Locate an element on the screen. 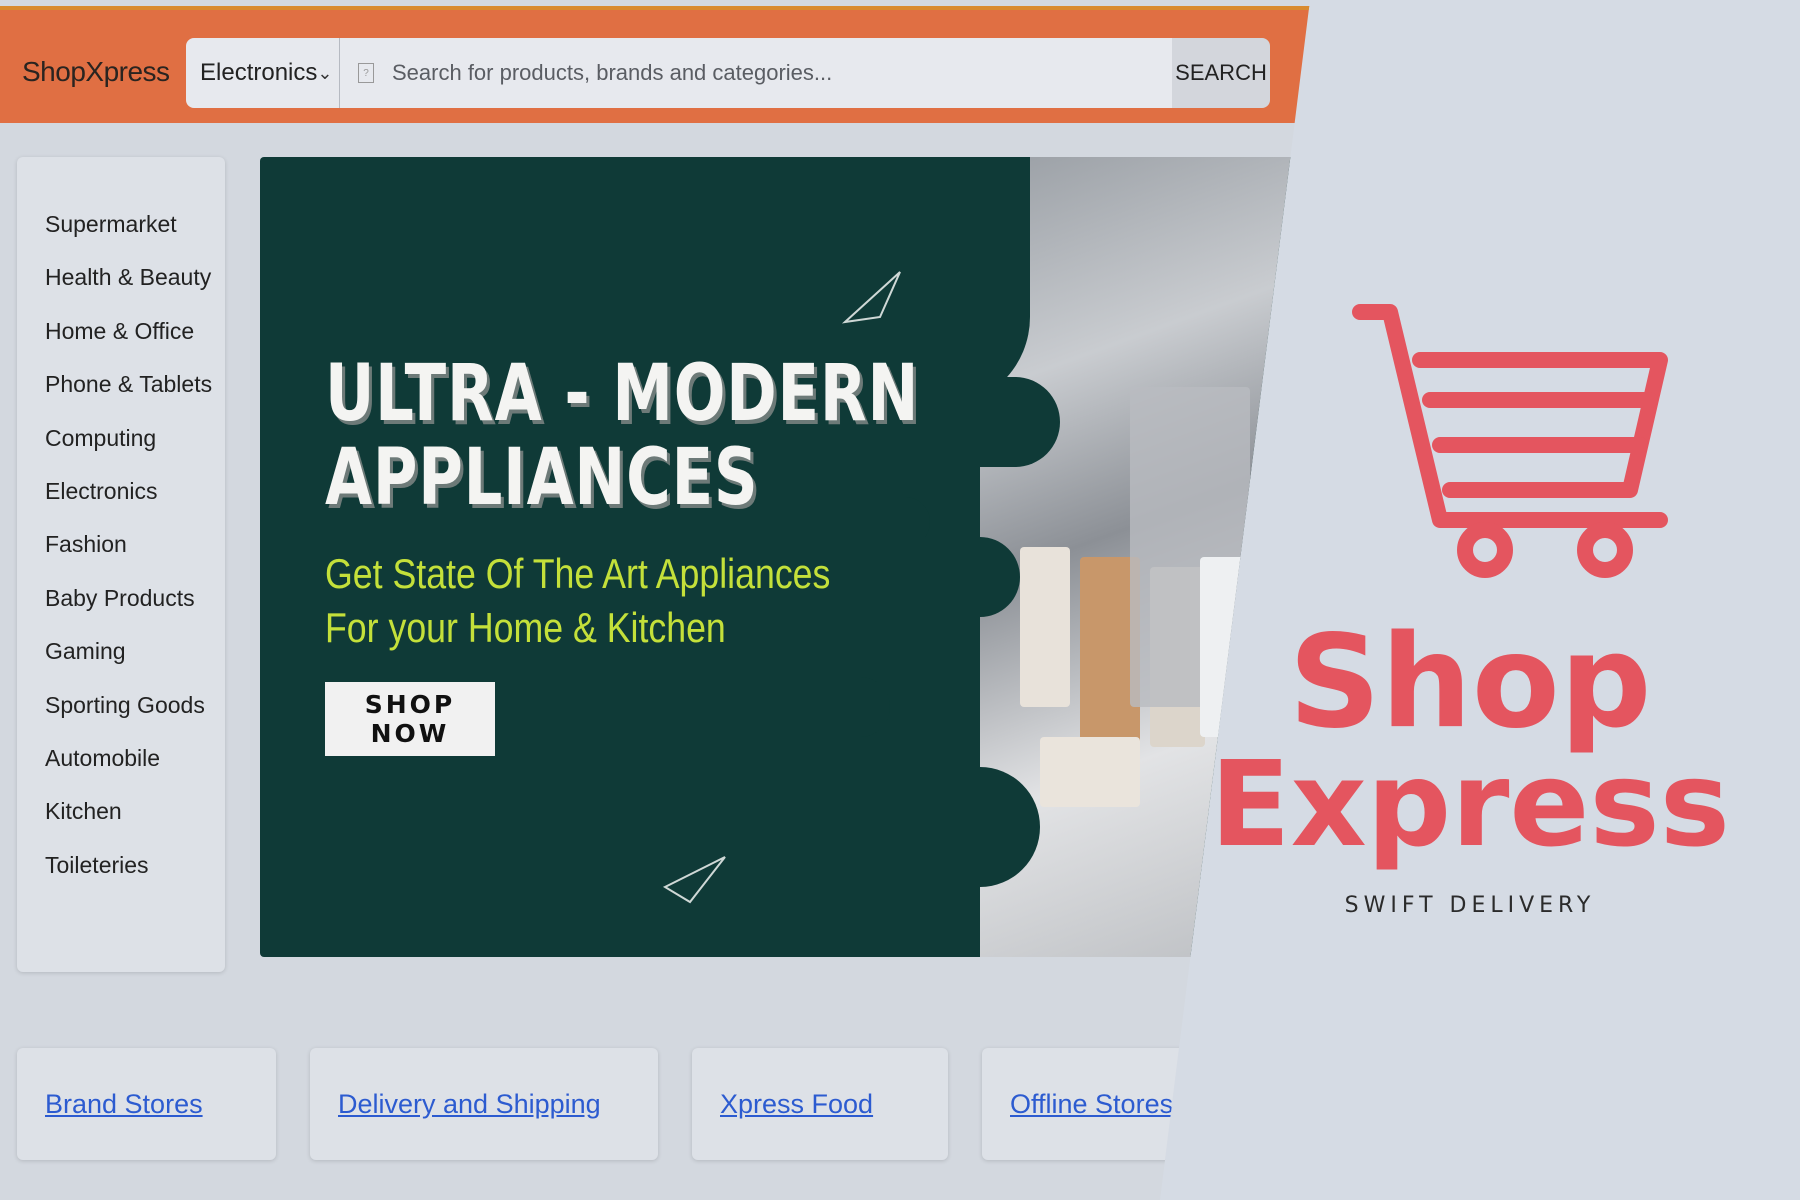 Image resolution: width=1800 pixels, height=1200 pixels. category-select: Electronics ⌄ is located at coordinates (263, 73).